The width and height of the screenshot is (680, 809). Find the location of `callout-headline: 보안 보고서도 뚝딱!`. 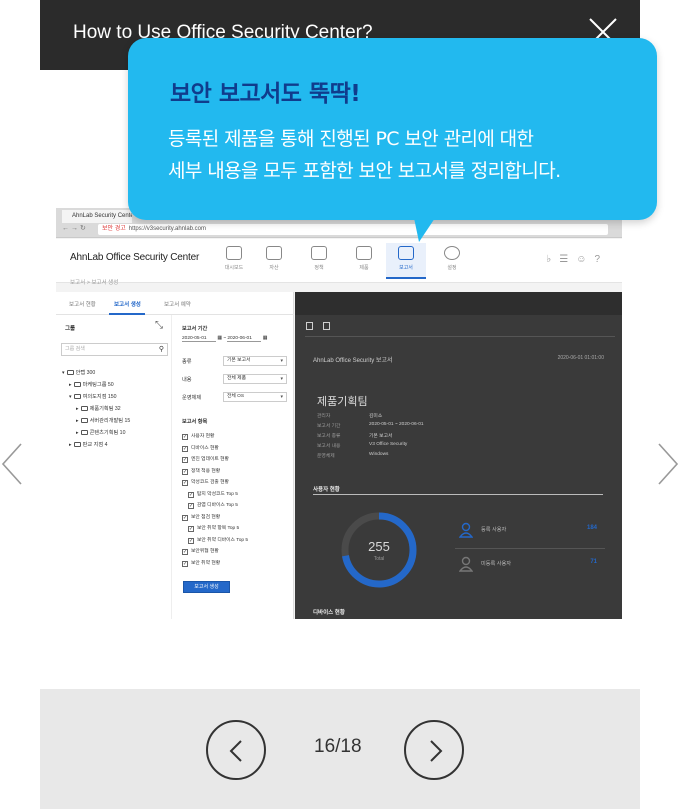

callout-headline: 보안 보고서도 뚝딱! is located at coordinates (265, 94).